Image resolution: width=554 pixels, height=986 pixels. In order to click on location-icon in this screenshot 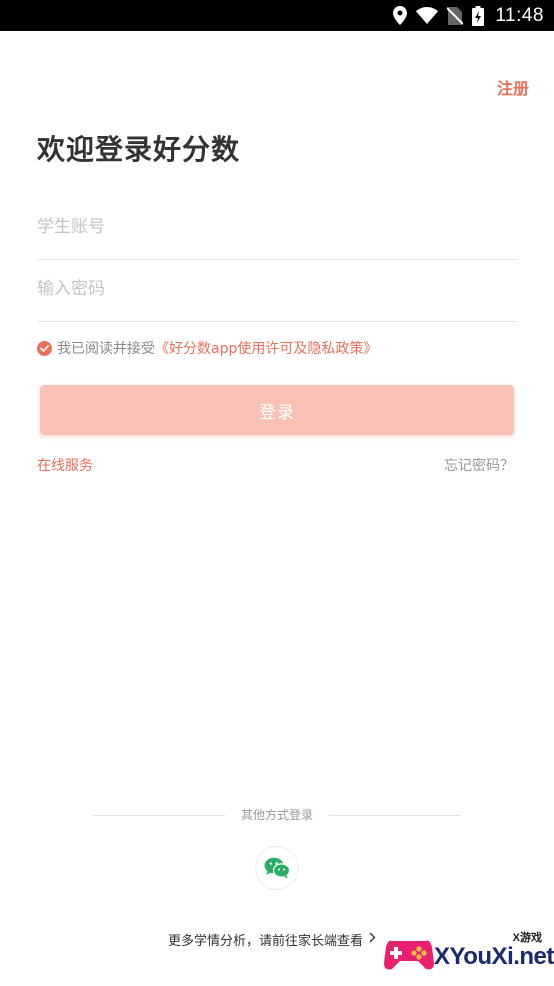, I will do `click(400, 15)`.